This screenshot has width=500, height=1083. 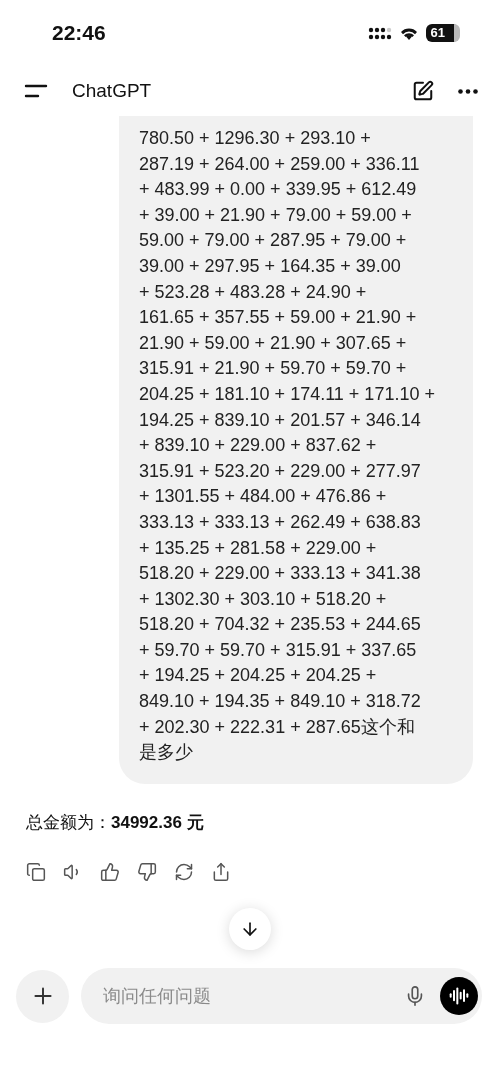 What do you see at coordinates (280, 625) in the screenshot?
I see `message-line: 518.20 + 704.32 + 235.53 + 244.65` at bounding box center [280, 625].